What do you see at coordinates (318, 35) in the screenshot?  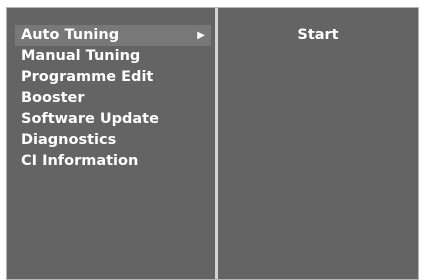 I see `start-button: Start` at bounding box center [318, 35].